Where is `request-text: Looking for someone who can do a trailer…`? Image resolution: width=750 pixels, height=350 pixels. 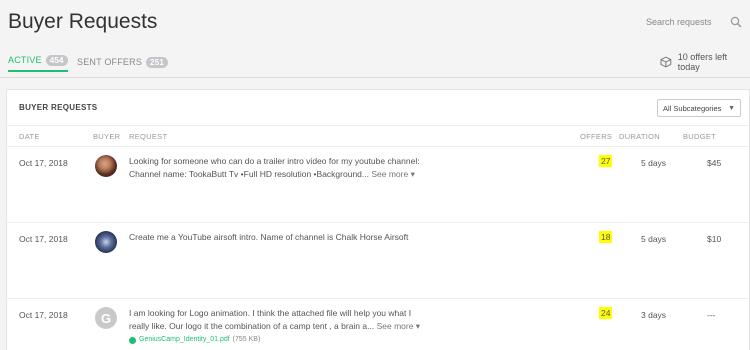 request-text: Looking for someone who can do a trailer… is located at coordinates (279, 168).